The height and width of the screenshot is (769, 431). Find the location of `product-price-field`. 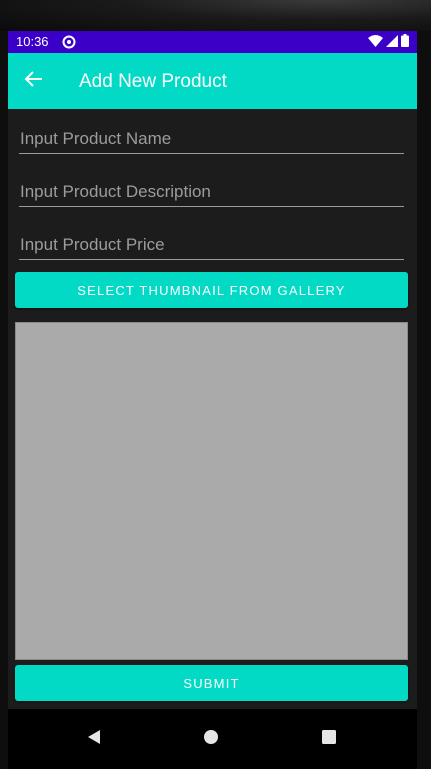

product-price-field is located at coordinates (211, 245).